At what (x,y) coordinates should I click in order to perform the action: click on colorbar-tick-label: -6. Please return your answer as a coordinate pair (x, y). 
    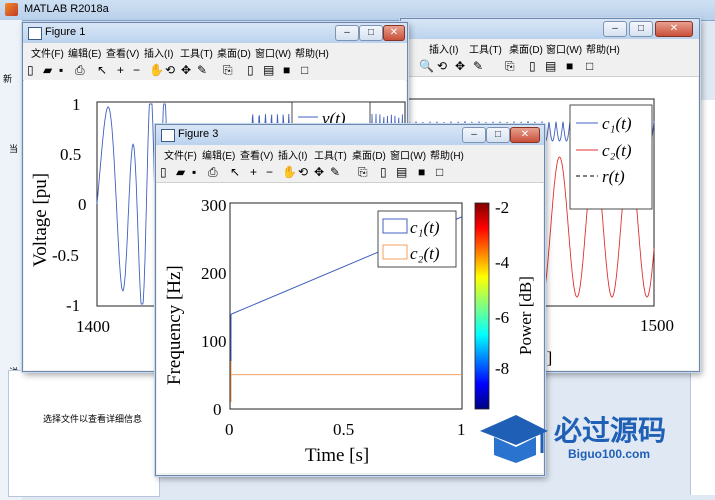
    Looking at the image, I should click on (502, 317).